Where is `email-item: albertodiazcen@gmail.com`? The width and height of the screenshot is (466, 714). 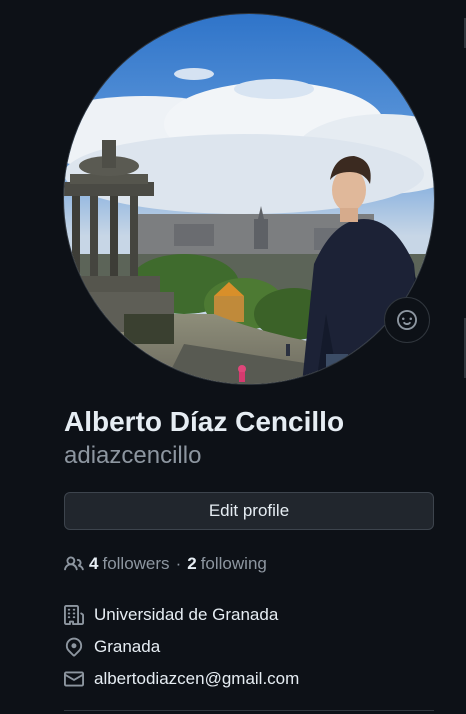 email-item: albertodiazcen@gmail.com is located at coordinates (181, 679).